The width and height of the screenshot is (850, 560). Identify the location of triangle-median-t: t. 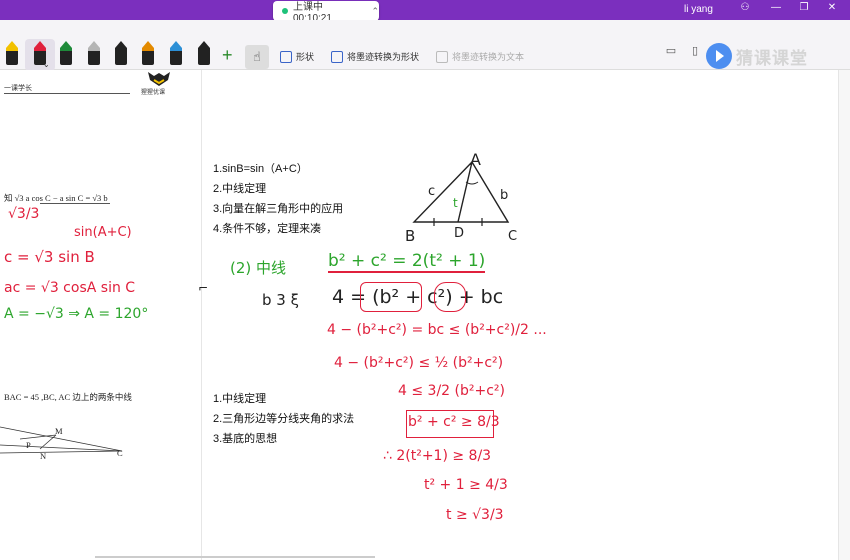
(455, 203).